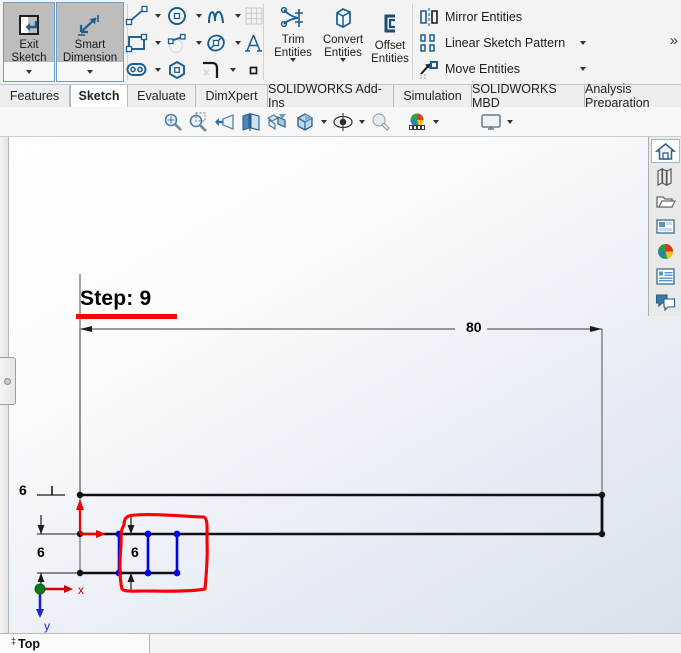  I want to click on blue-point, so click(148, 573).